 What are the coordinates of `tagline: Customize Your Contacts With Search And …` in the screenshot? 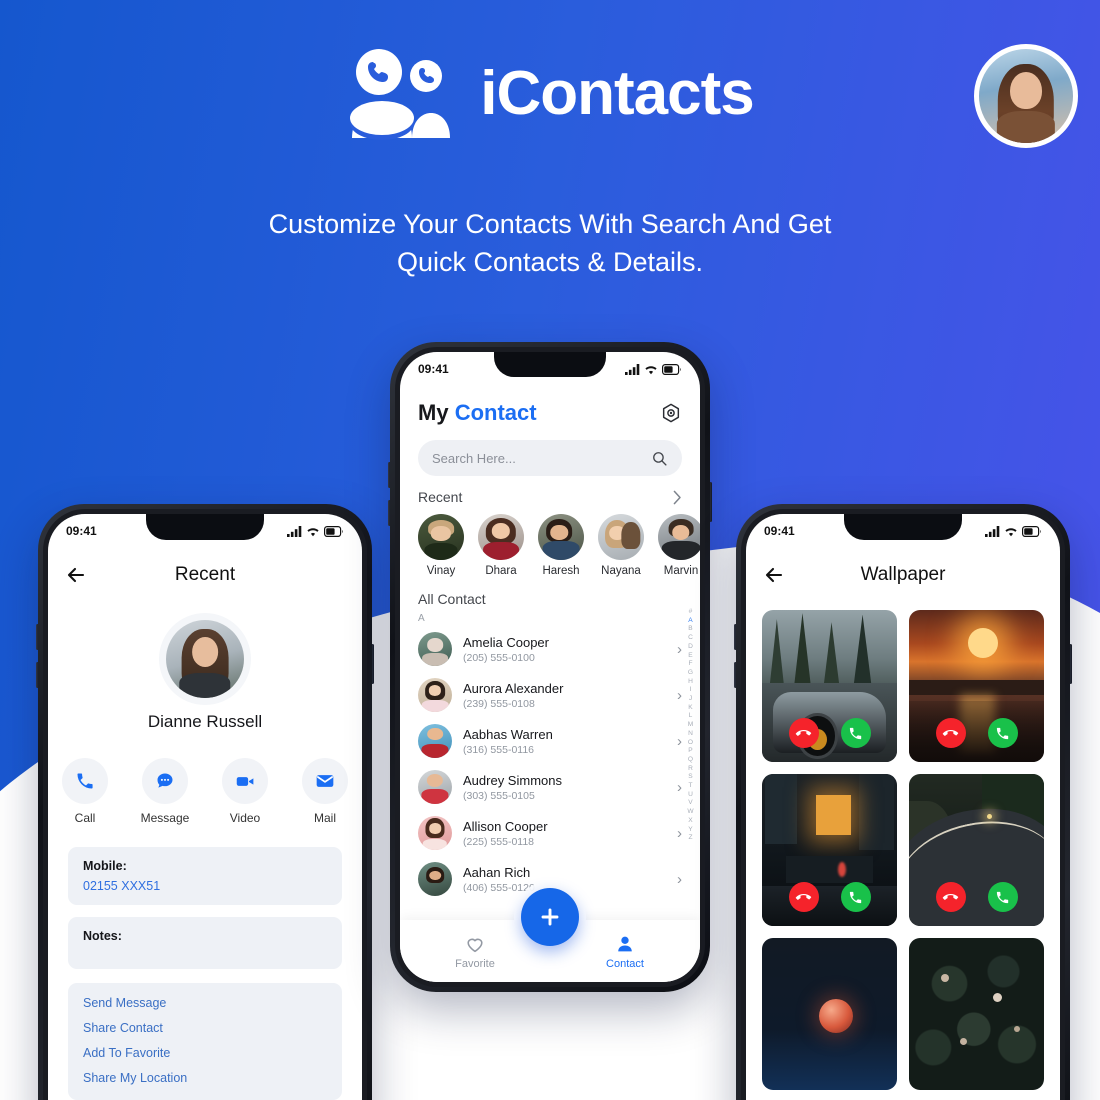 It's located at (550, 243).